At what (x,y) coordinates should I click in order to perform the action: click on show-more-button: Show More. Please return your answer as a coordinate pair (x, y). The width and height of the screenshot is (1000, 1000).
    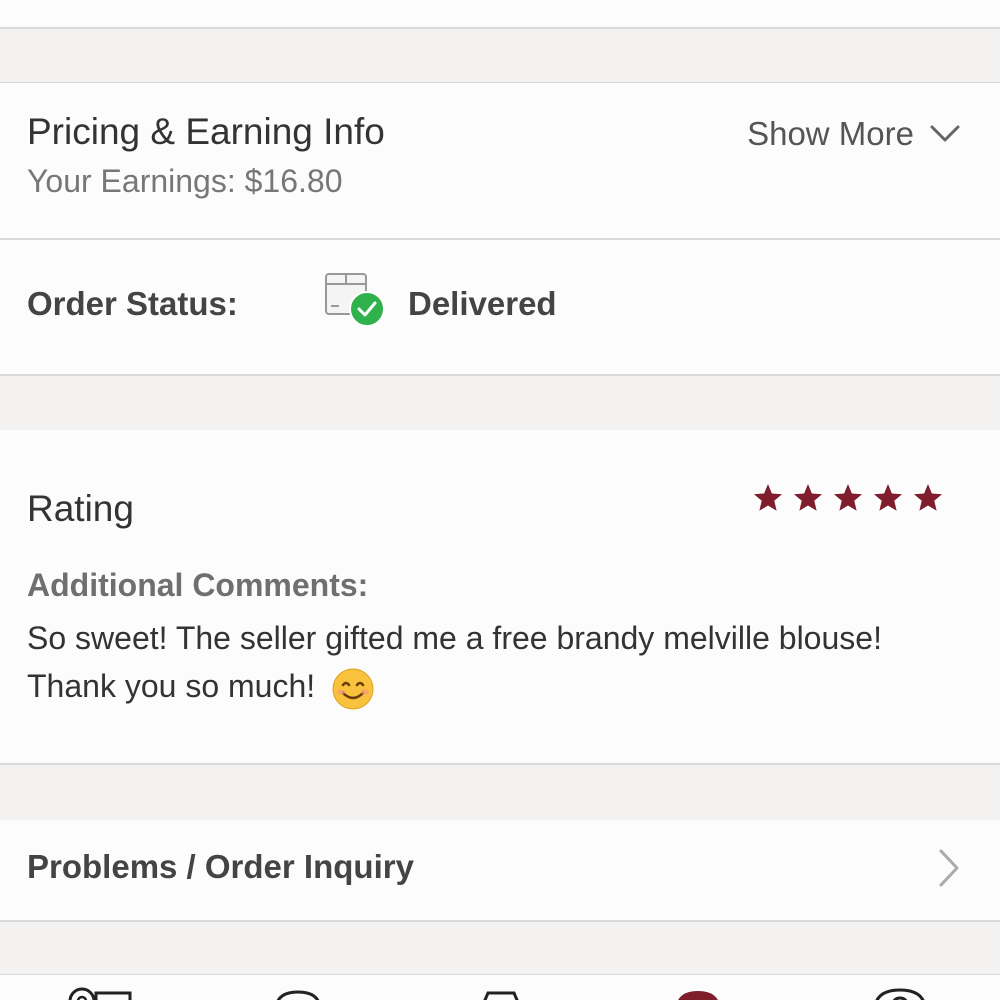
    Looking at the image, I should click on (853, 134).